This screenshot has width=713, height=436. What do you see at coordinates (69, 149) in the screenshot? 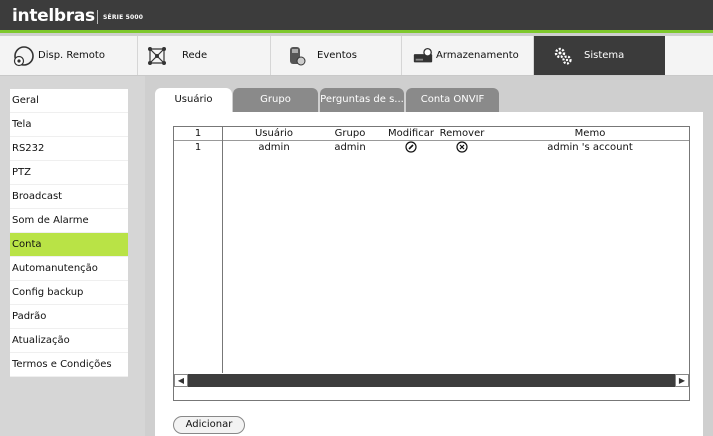
I see `sidebar-item-rs232: RS232` at bounding box center [69, 149].